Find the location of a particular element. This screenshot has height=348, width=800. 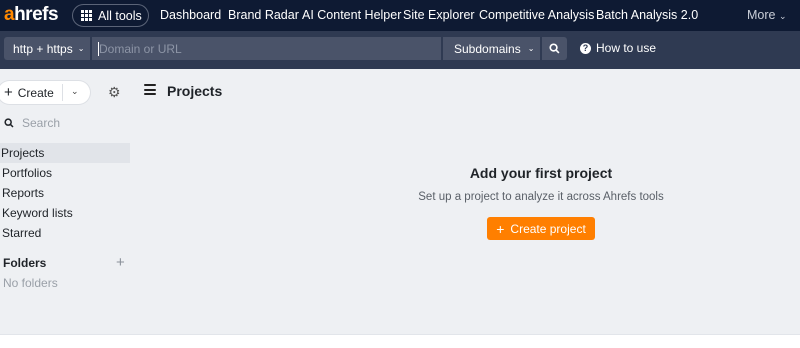

search-bar: http + https ⌄ Subdomains ⌄ ? How to use is located at coordinates (400, 50).